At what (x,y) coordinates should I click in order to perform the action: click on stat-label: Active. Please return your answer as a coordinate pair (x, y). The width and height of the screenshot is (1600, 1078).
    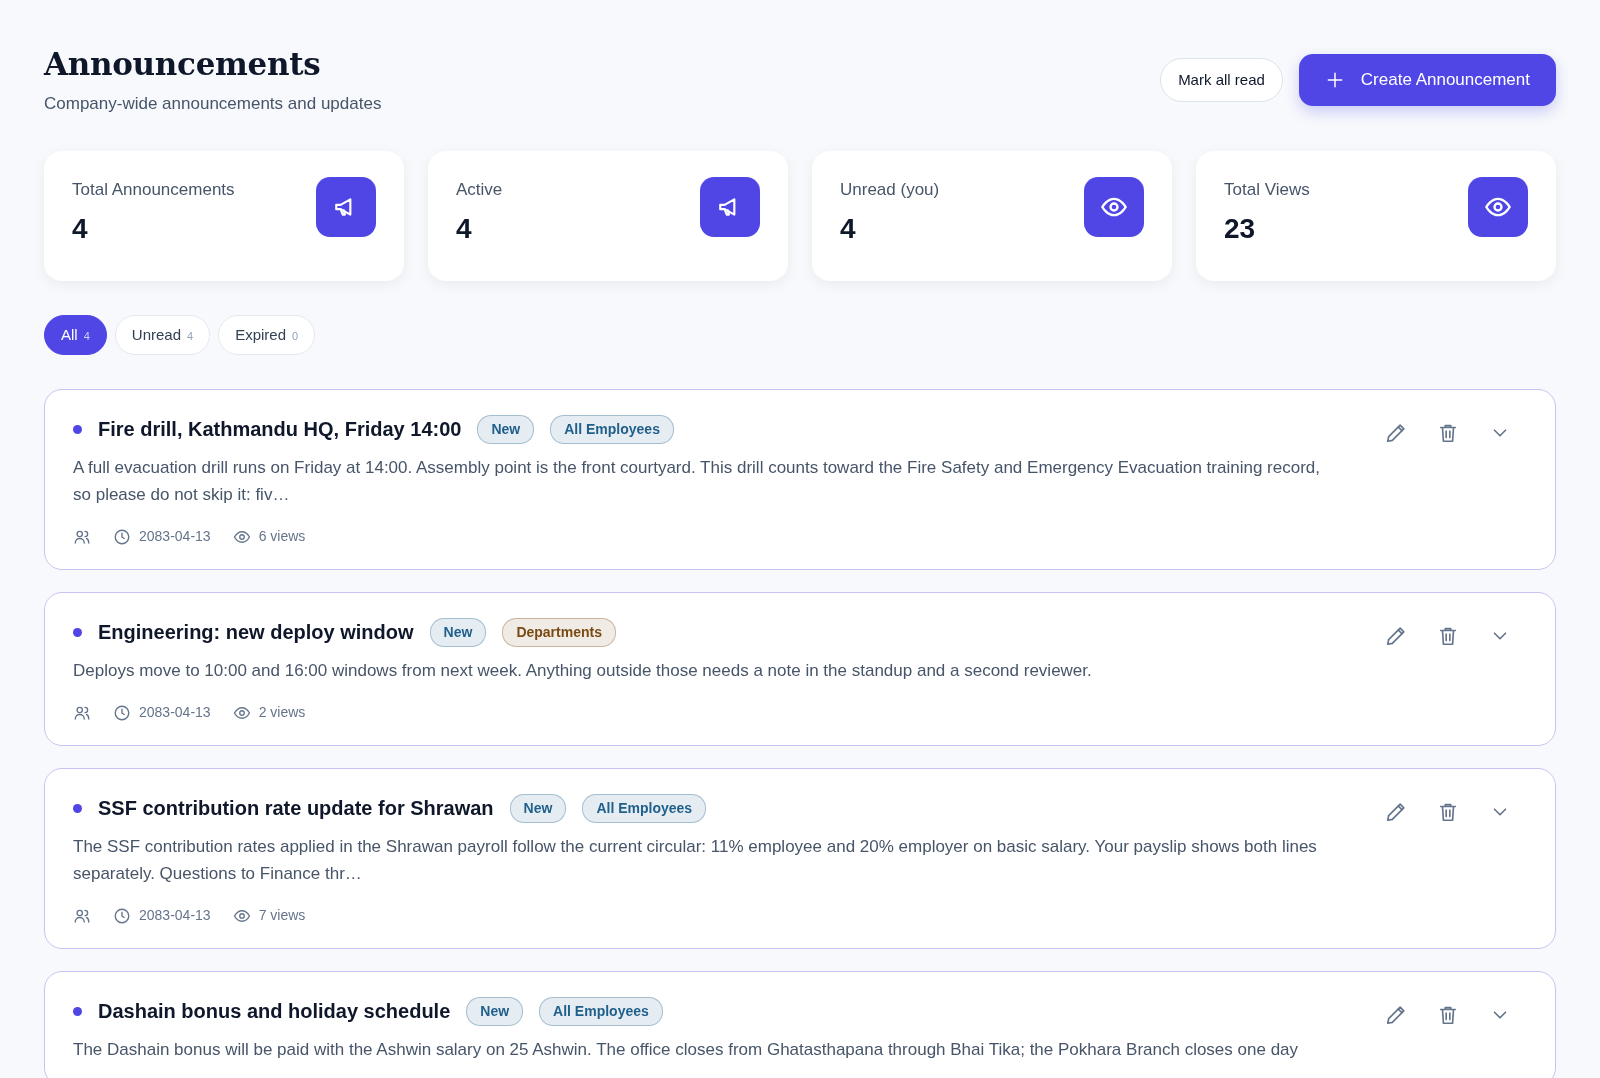
    Looking at the image, I should click on (479, 189).